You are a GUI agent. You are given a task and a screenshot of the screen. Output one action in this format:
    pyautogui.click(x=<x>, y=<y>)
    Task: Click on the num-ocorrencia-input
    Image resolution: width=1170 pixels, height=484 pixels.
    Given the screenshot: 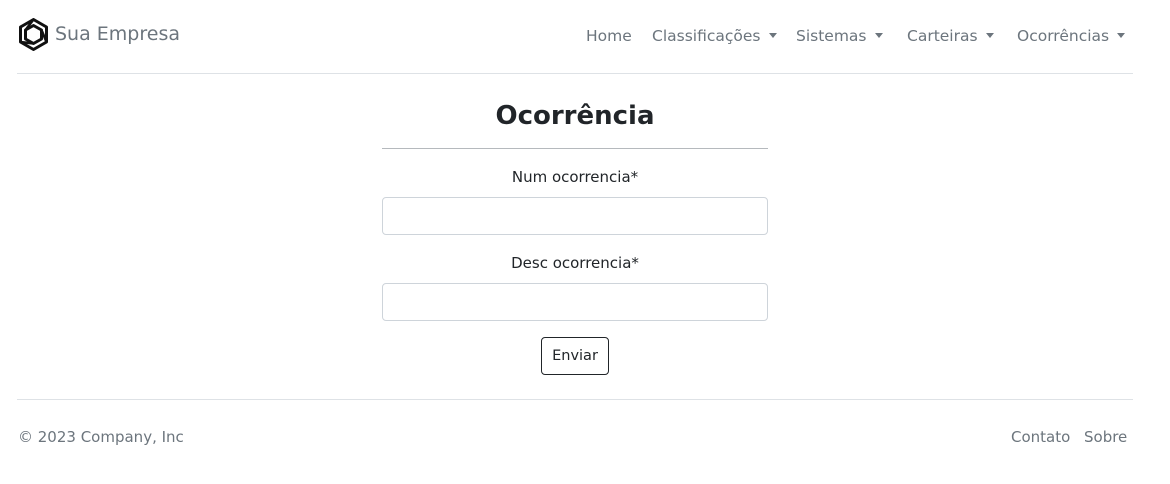 What is the action you would take?
    pyautogui.click(x=575, y=216)
    